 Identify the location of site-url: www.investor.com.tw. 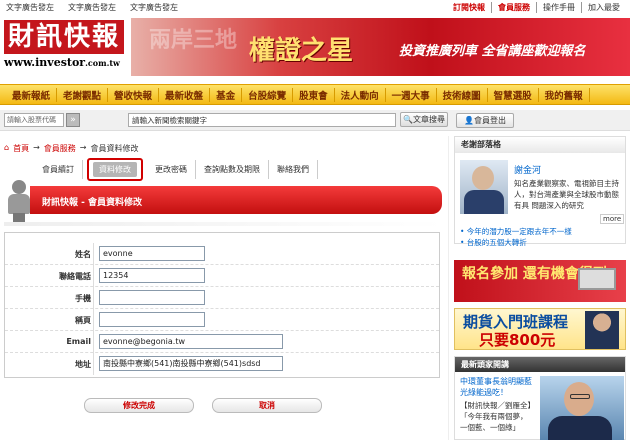
(62, 62).